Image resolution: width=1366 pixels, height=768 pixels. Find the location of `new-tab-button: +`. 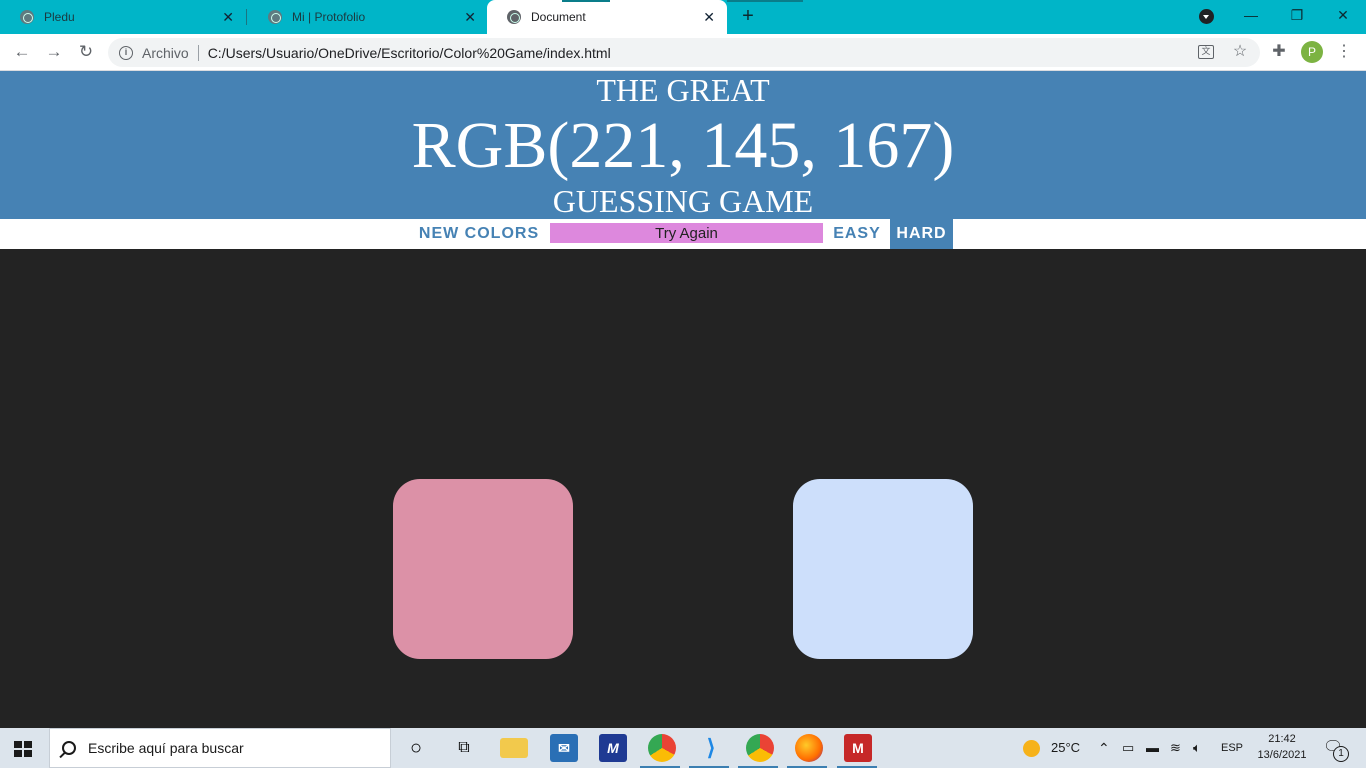

new-tab-button: + is located at coordinates (748, 16).